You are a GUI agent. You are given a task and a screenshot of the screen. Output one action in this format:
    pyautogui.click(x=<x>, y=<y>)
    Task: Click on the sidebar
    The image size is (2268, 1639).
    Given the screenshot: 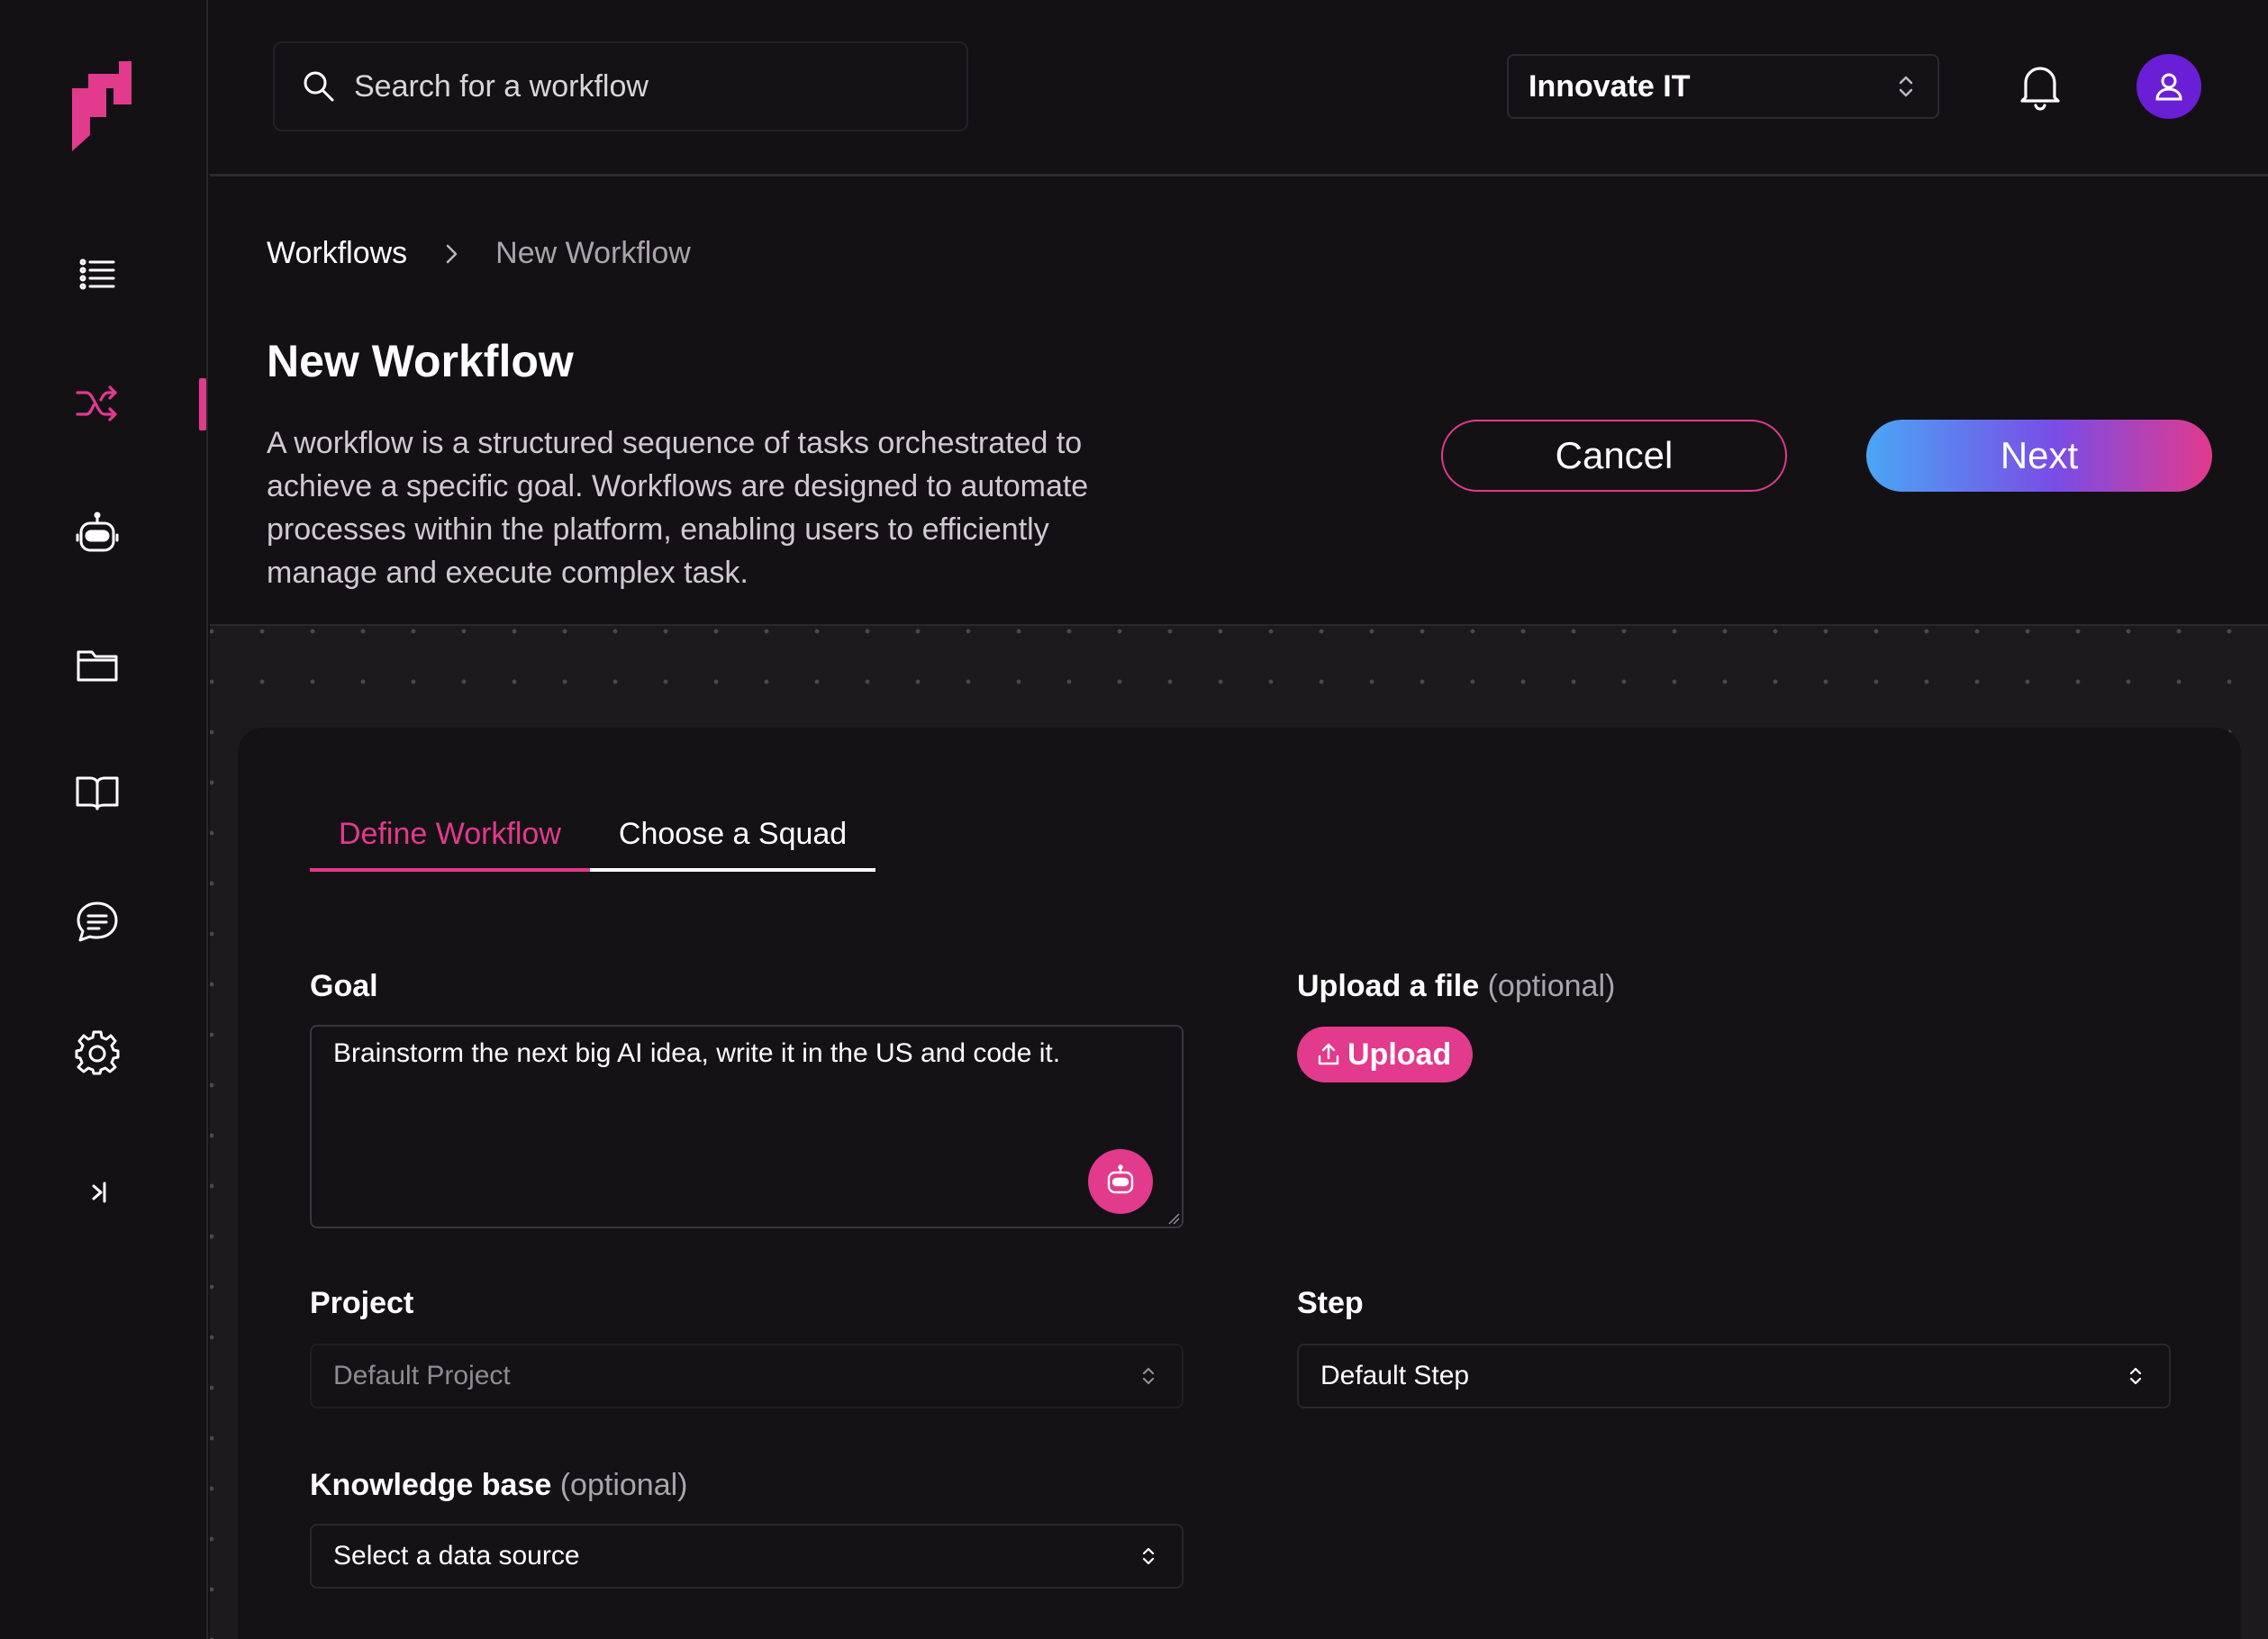 What is the action you would take?
    pyautogui.click(x=104, y=819)
    